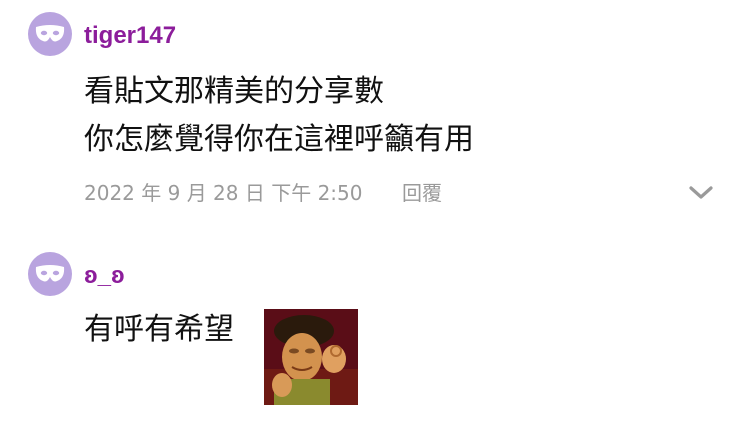 The height and width of the screenshot is (433, 750). Describe the element at coordinates (701, 193) in the screenshot. I see `chevron-down-icon` at that location.